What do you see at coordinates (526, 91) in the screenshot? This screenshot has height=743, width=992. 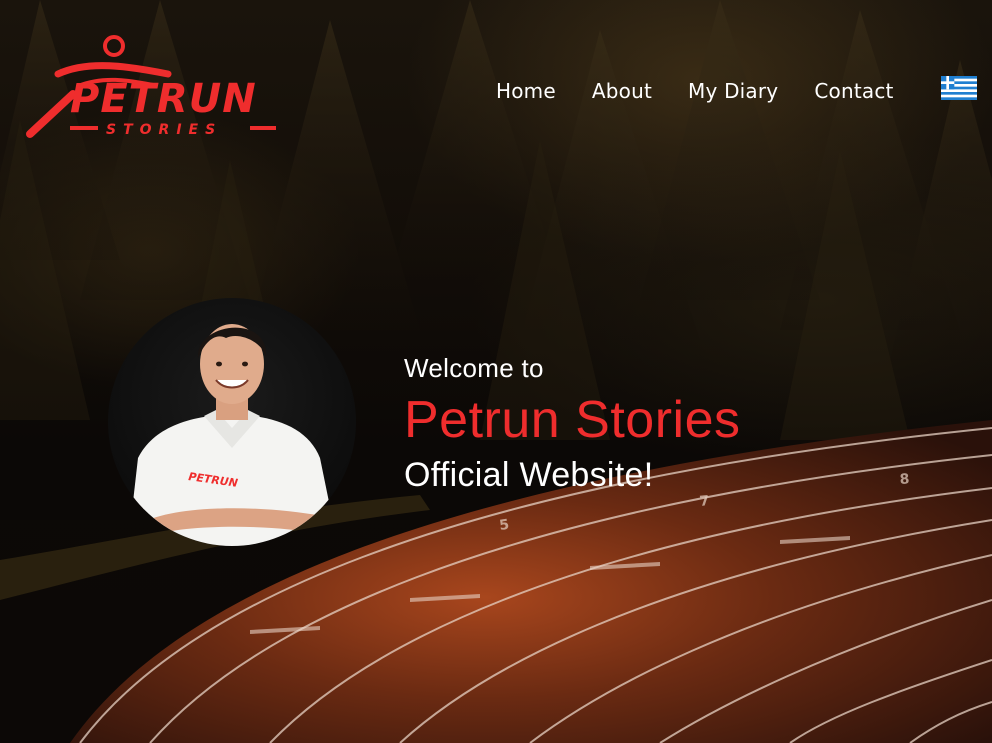 I see `nav-home-link: Home` at bounding box center [526, 91].